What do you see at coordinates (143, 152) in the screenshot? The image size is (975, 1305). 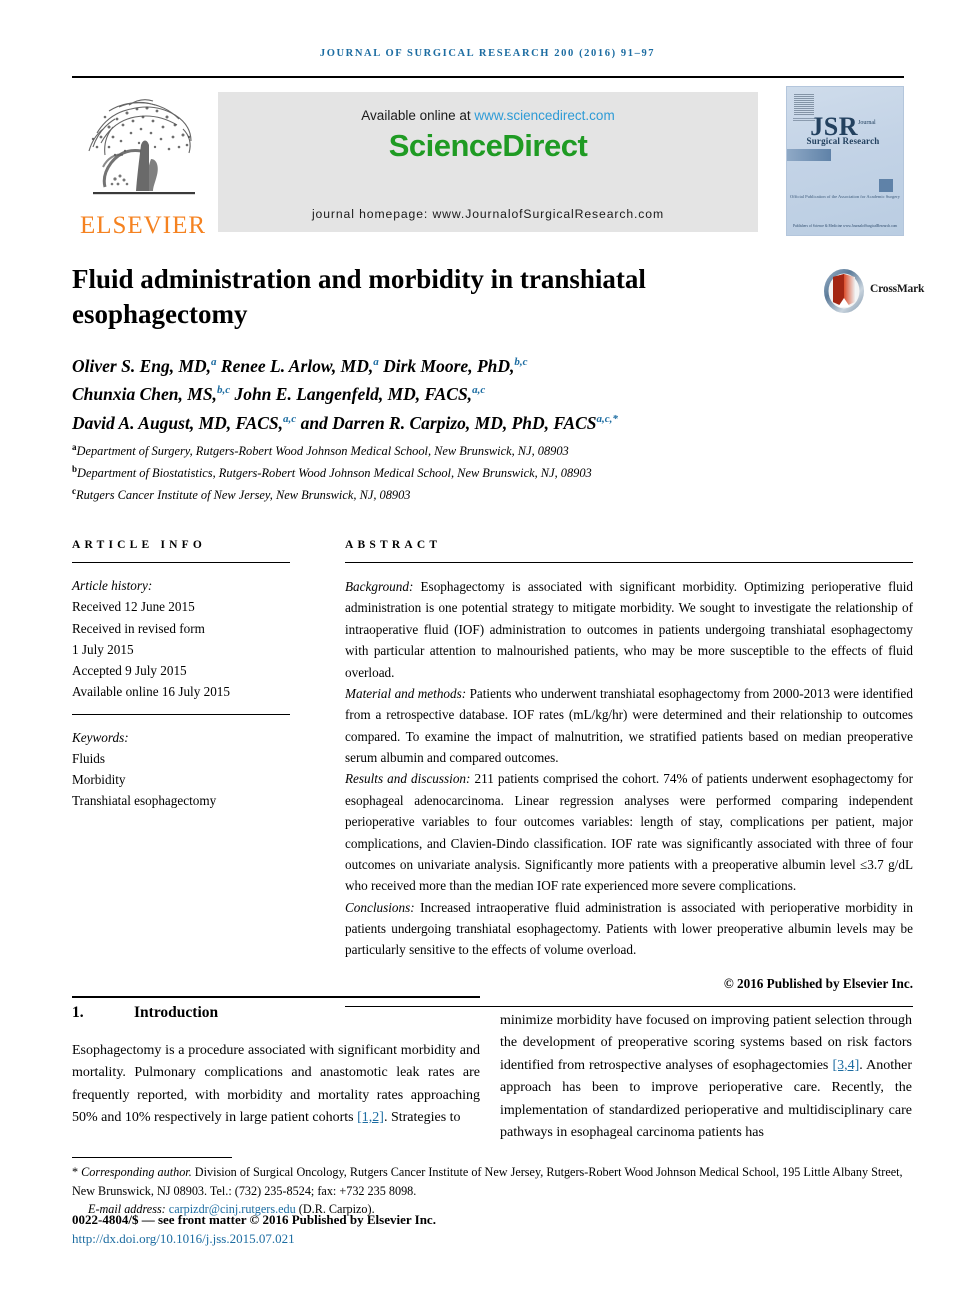 I see `elsevier-tree-icon` at bounding box center [143, 152].